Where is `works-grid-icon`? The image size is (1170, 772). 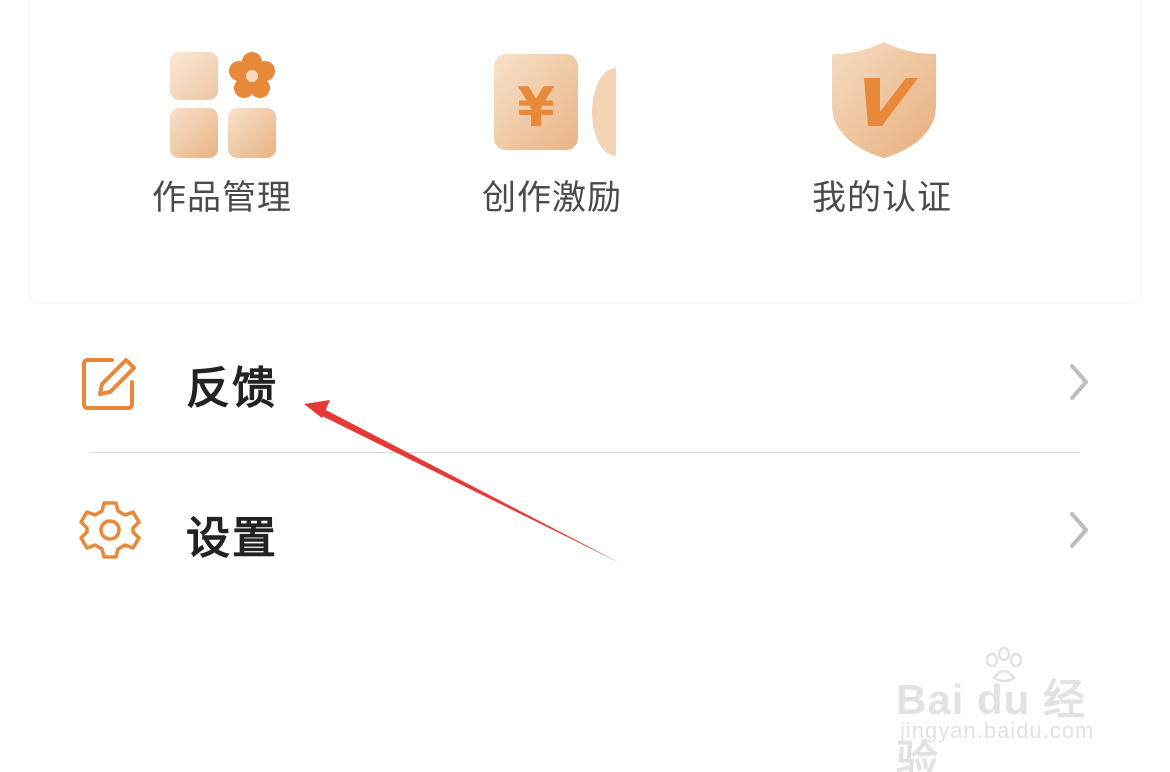 works-grid-icon is located at coordinates (223, 105).